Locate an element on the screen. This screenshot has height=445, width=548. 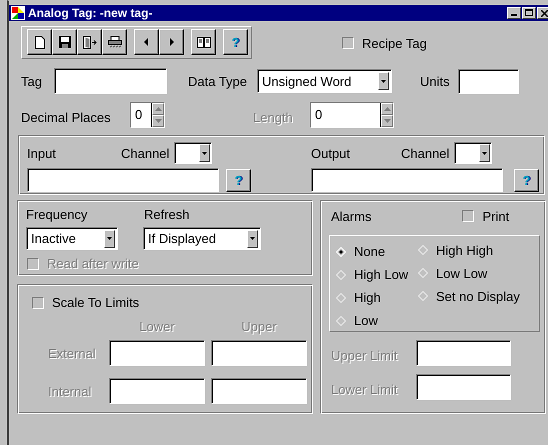
field-label: Data Type is located at coordinates (218, 81).